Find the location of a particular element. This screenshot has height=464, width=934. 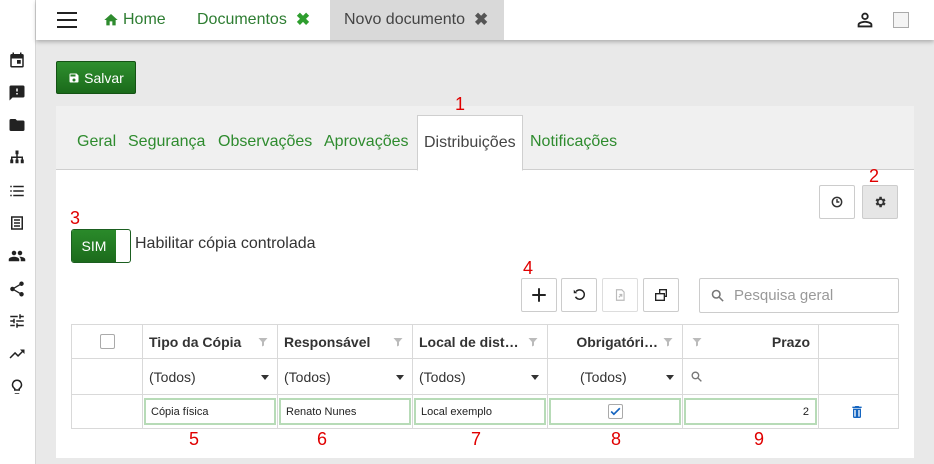

filter-responsavel-value: (Todos) is located at coordinates (307, 377).